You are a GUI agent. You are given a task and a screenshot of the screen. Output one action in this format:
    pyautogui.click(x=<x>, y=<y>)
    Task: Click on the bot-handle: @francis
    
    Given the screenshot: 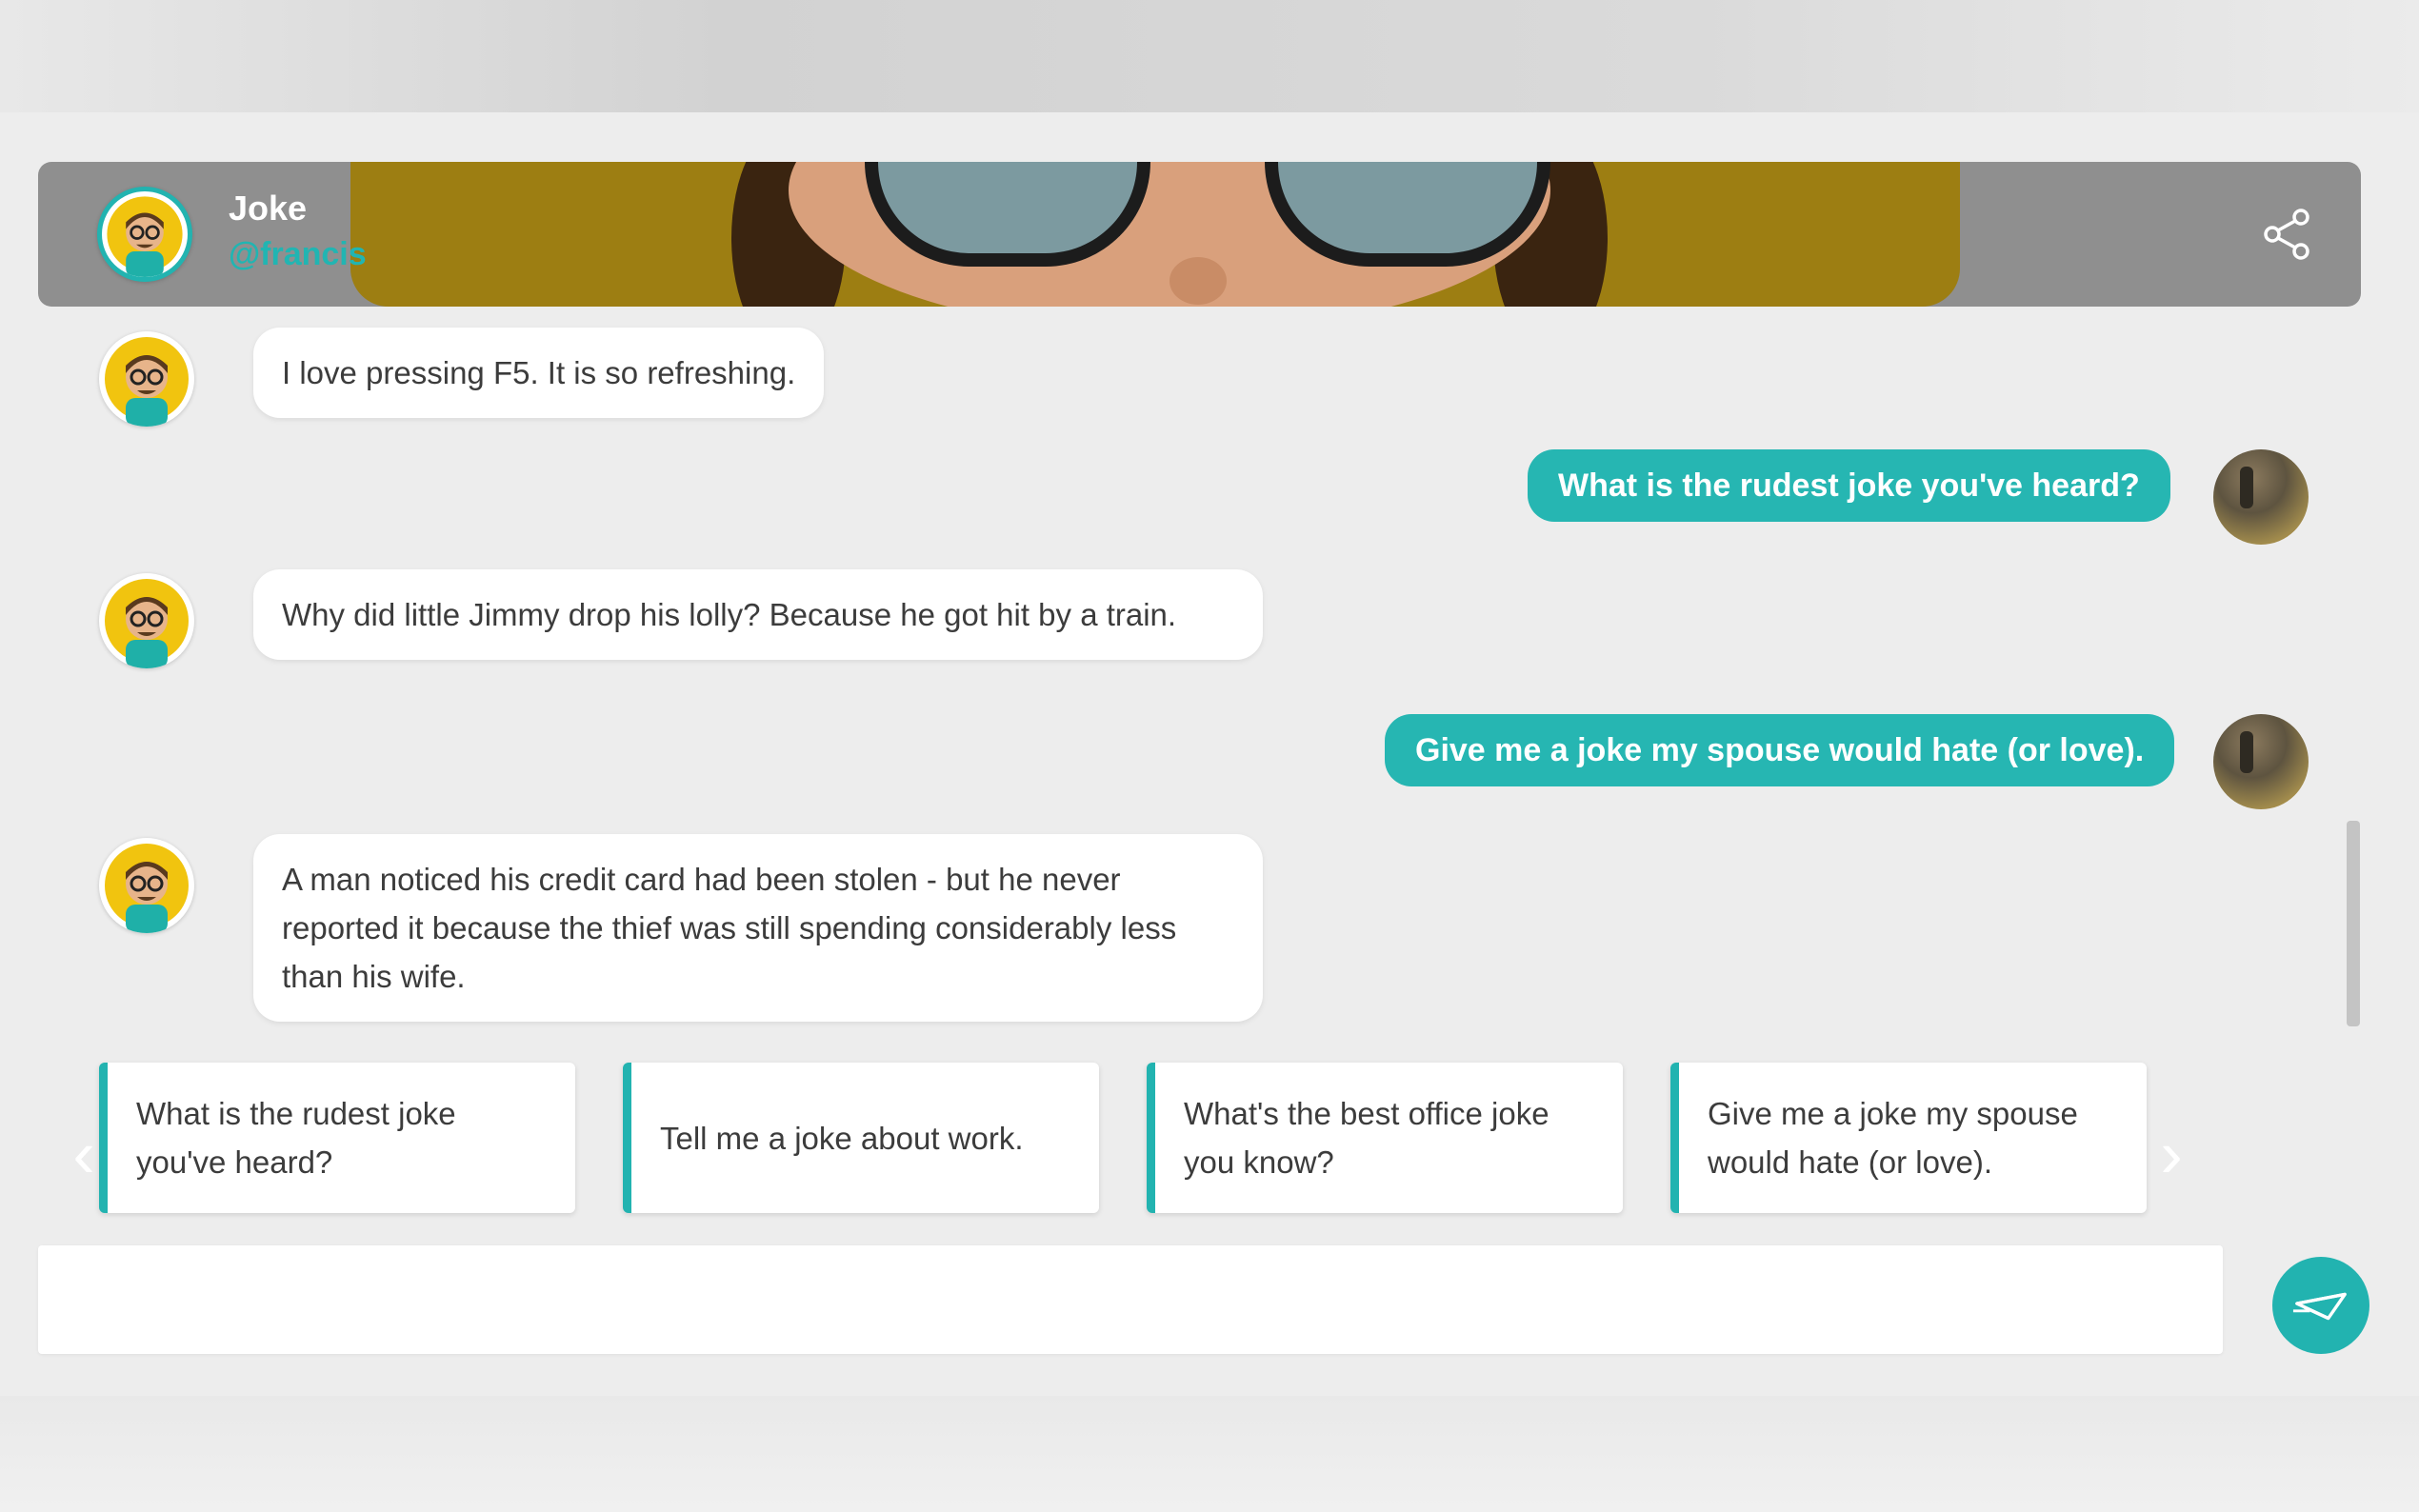 What is the action you would take?
    pyautogui.click(x=298, y=254)
    